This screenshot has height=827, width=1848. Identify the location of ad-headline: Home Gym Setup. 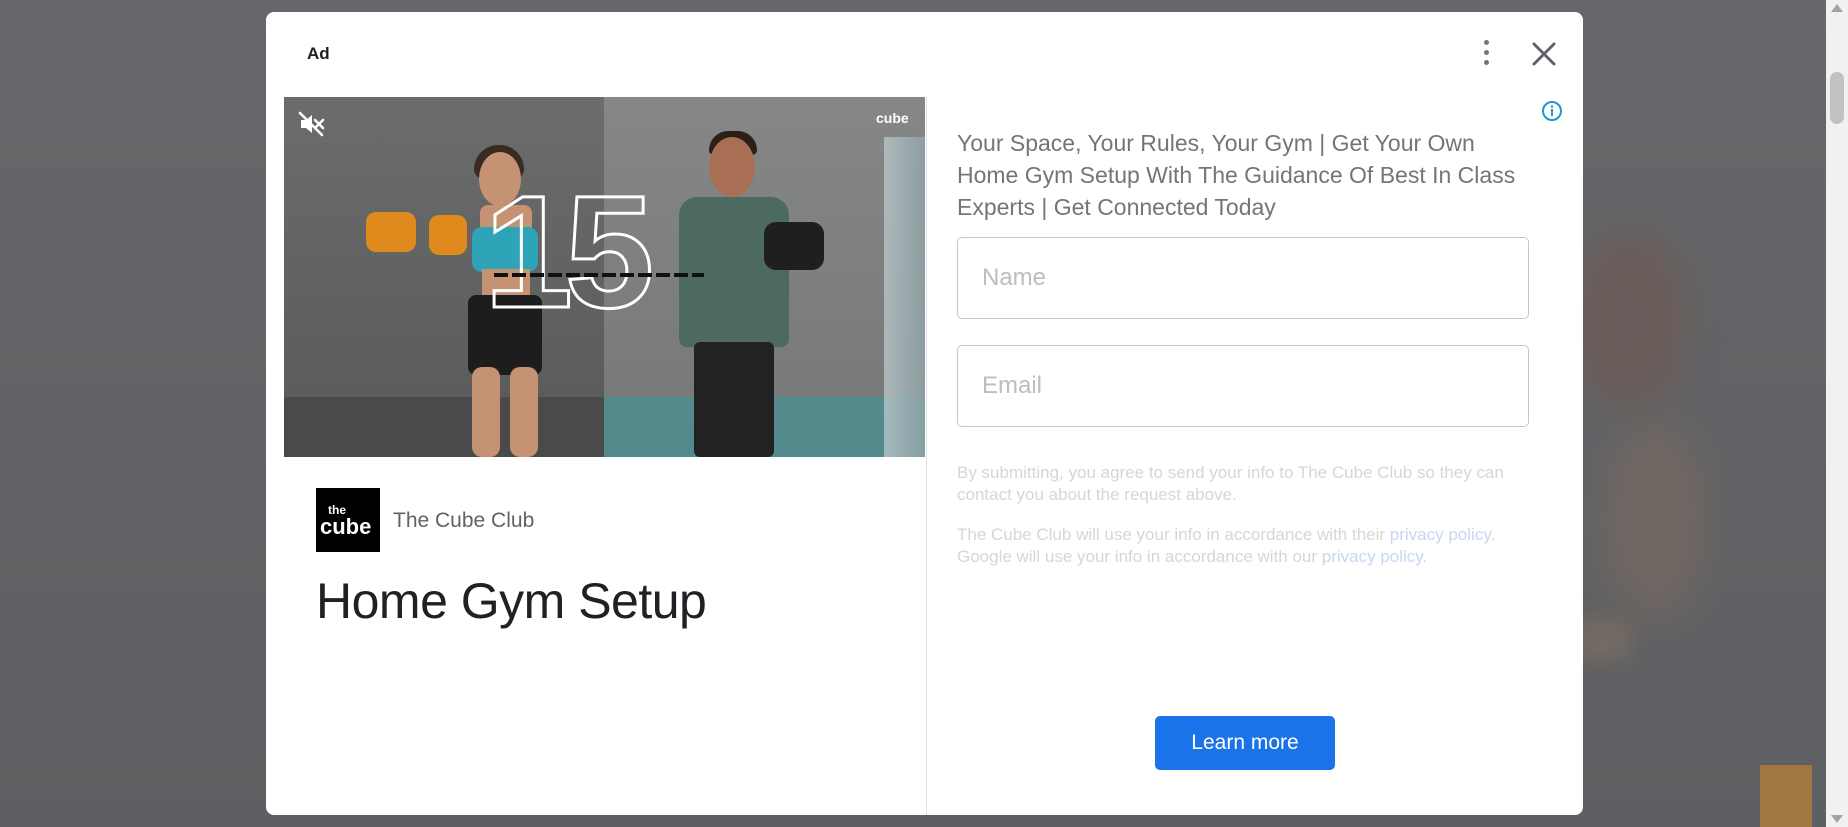
(511, 601).